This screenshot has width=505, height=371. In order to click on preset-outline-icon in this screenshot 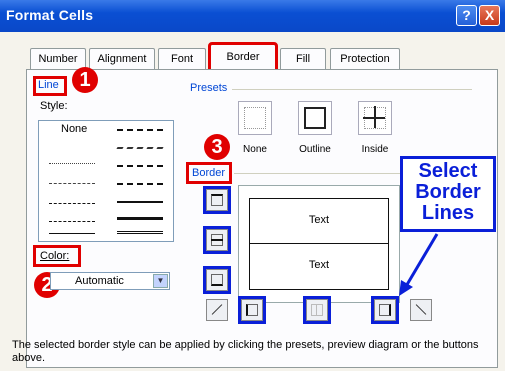, I will do `click(315, 118)`.